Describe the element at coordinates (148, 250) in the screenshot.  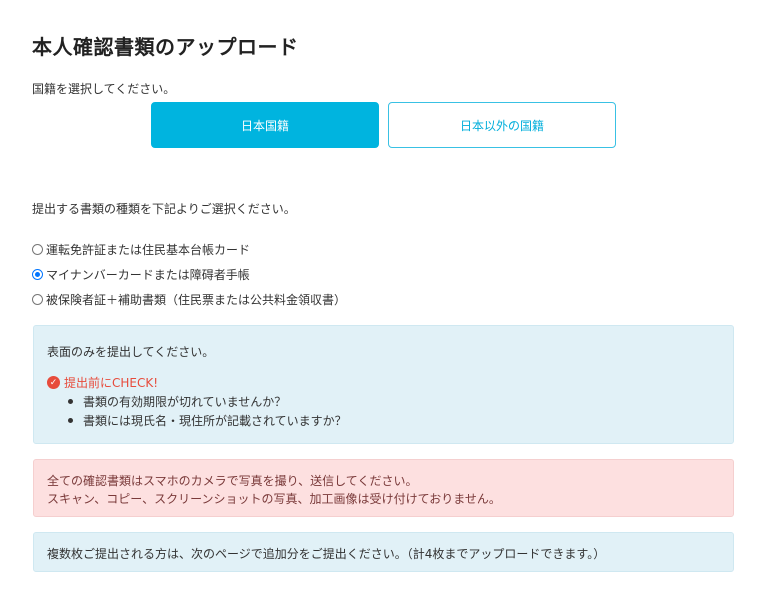
I see `radio-label: 運転免許証または住民基本台帳カード` at that location.